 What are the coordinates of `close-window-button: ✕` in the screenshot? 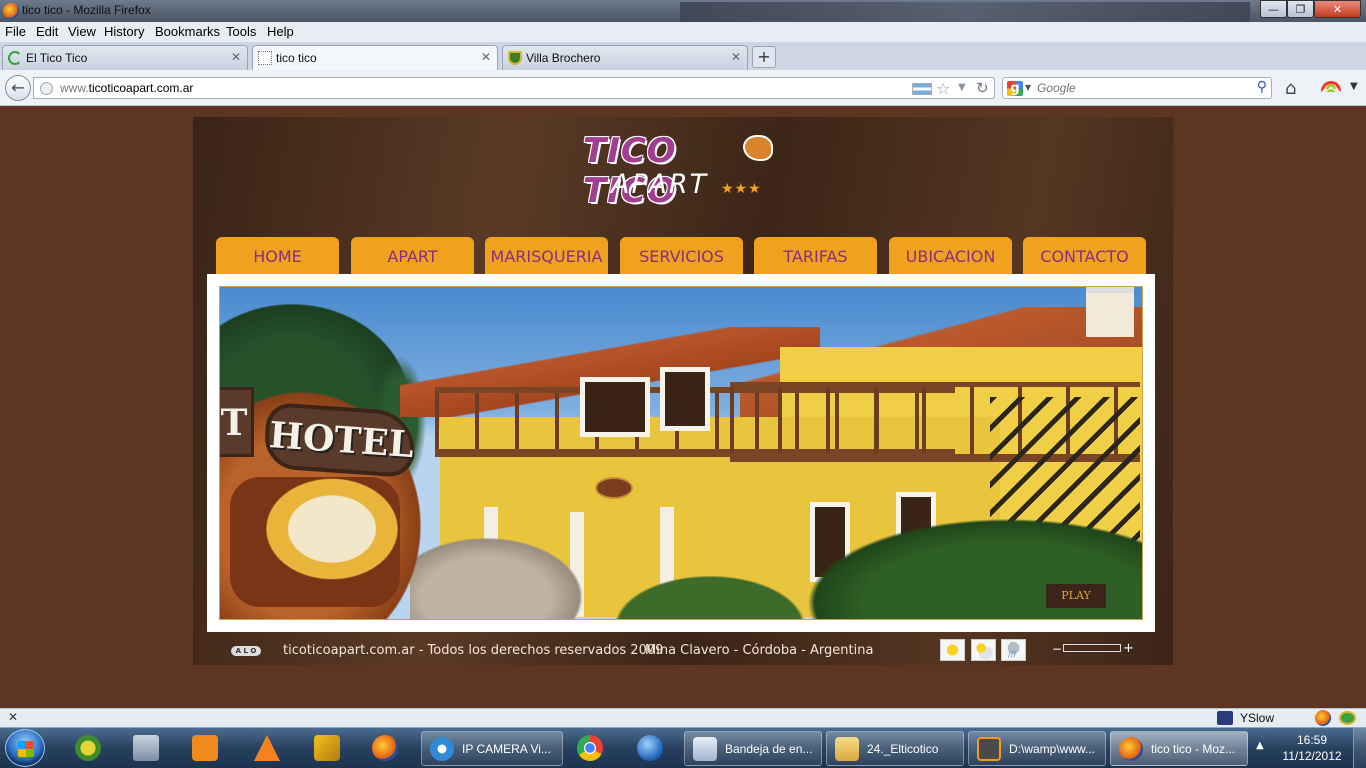 It's located at (1337, 9).